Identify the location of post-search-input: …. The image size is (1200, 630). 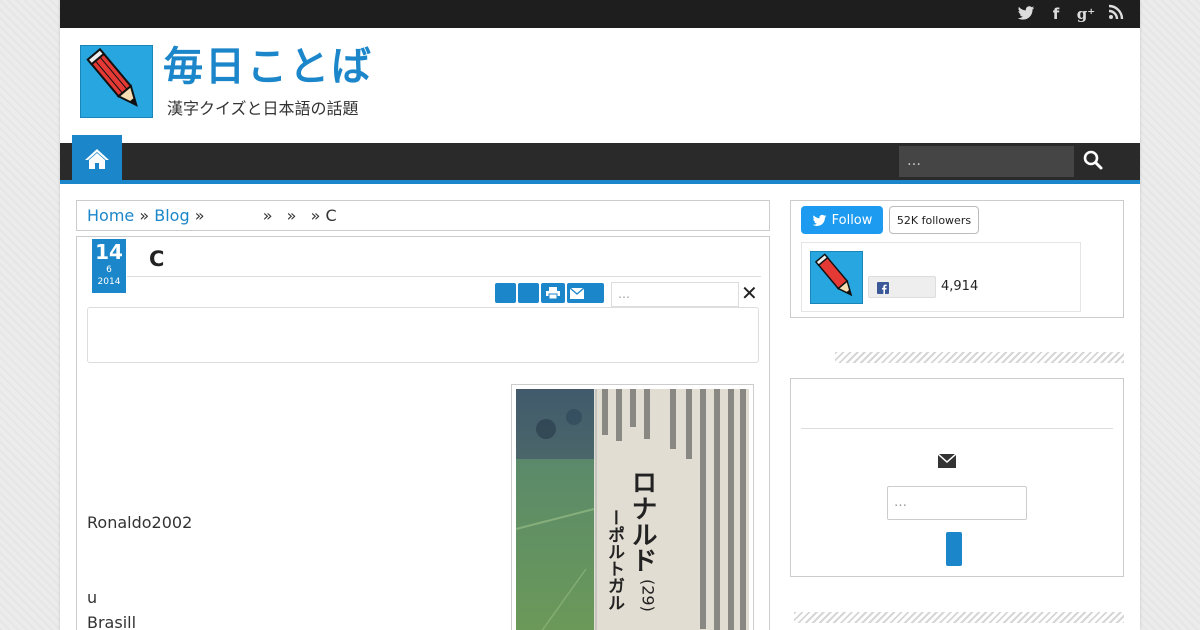
(675, 294).